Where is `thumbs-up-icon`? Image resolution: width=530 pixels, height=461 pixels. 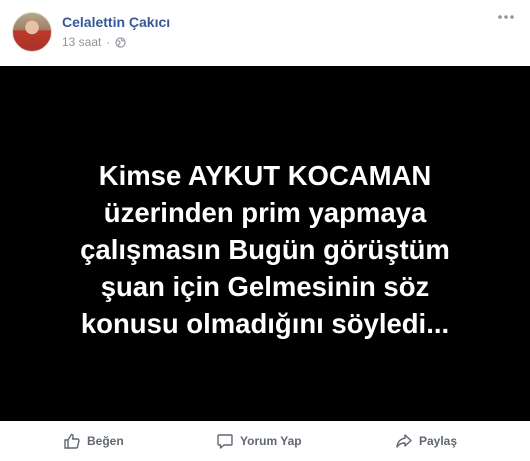 thumbs-up-icon is located at coordinates (72, 441).